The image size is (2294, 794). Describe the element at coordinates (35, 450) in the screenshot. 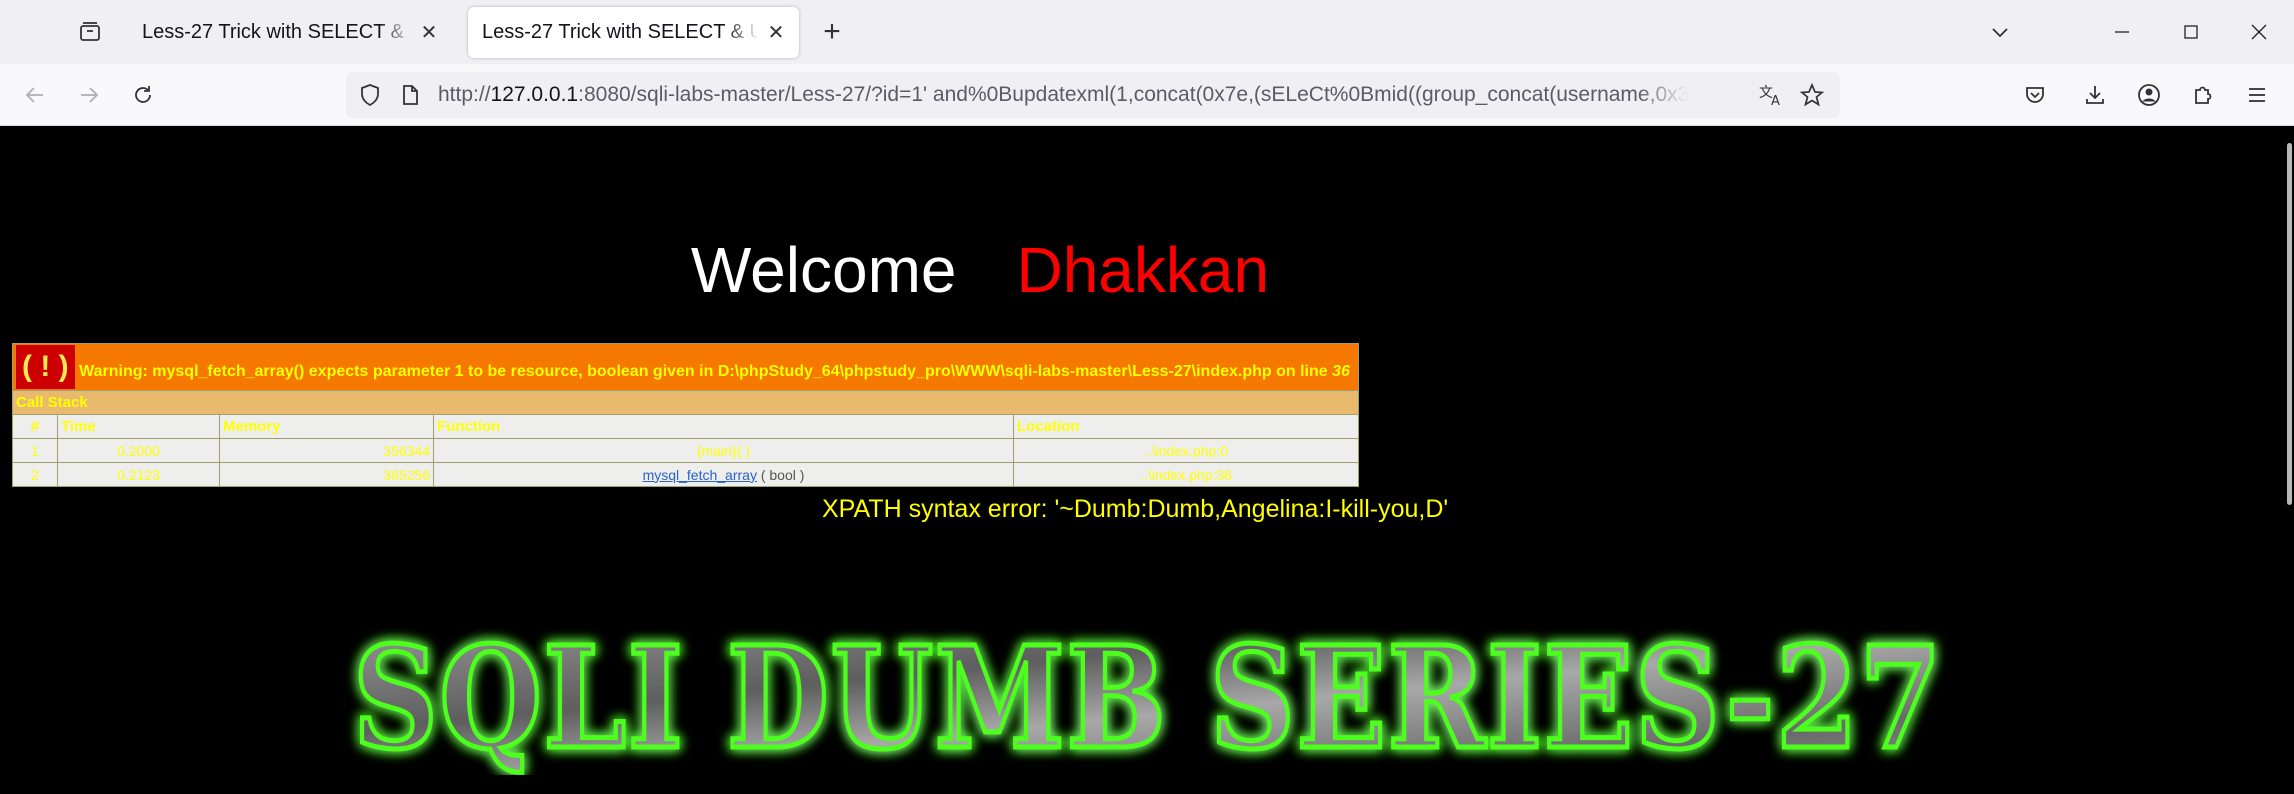

I see `stack-number: 1` at that location.